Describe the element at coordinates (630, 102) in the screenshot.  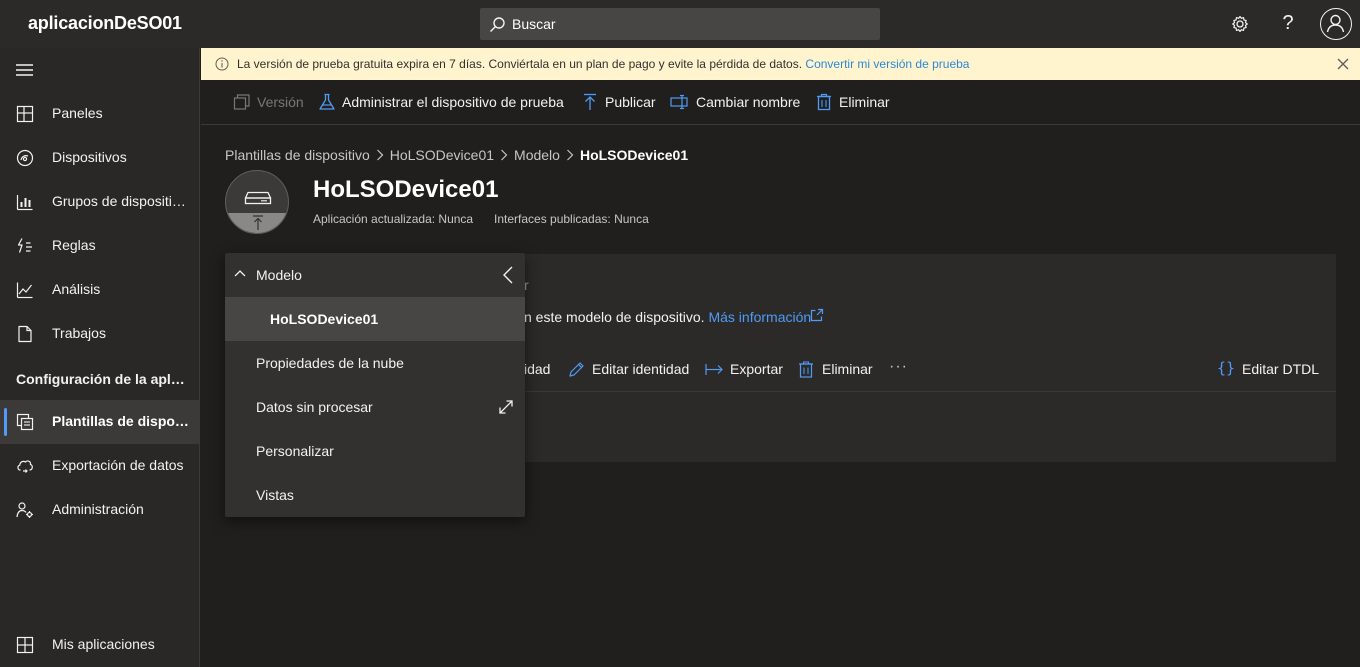
I see `publish-label: Publicar` at that location.